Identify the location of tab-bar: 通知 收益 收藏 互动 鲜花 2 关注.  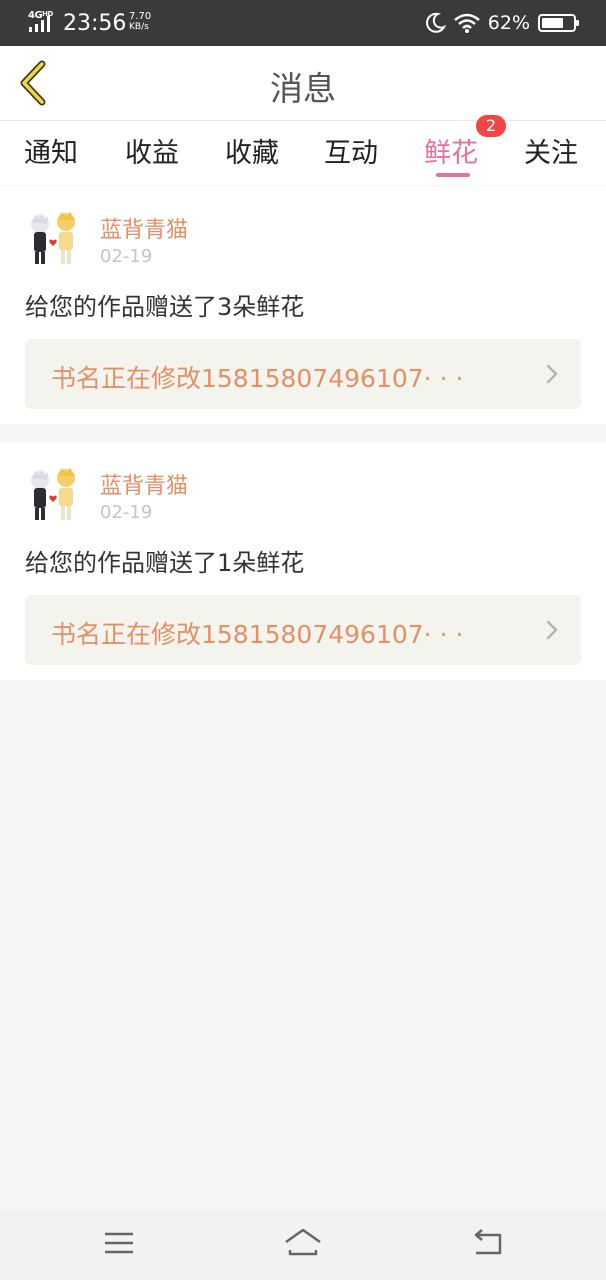
(303, 150).